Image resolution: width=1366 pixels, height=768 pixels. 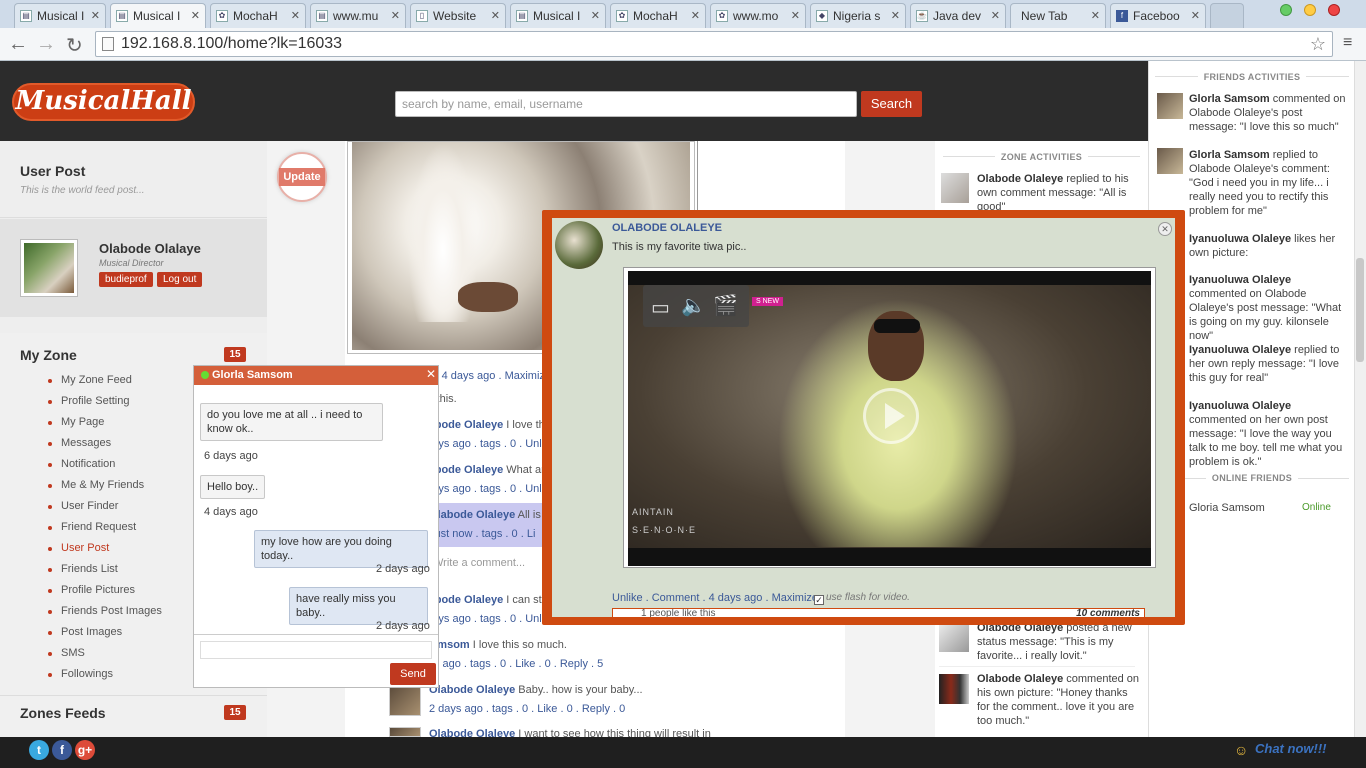 I want to click on chat-input, so click(x=316, y=650).